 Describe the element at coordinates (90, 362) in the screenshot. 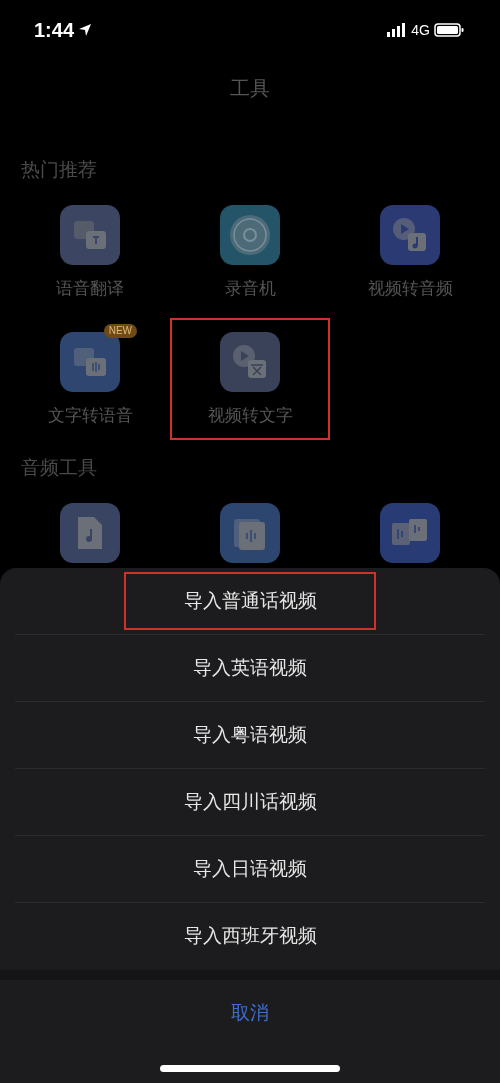

I see `text-to-speech-icon` at that location.